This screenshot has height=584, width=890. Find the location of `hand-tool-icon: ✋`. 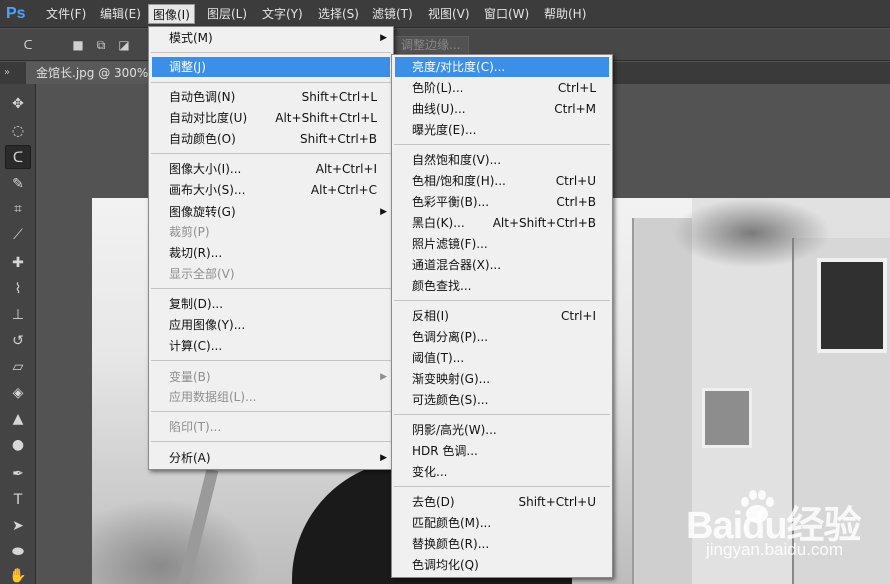

hand-tool-icon: ✋ is located at coordinates (18, 574).